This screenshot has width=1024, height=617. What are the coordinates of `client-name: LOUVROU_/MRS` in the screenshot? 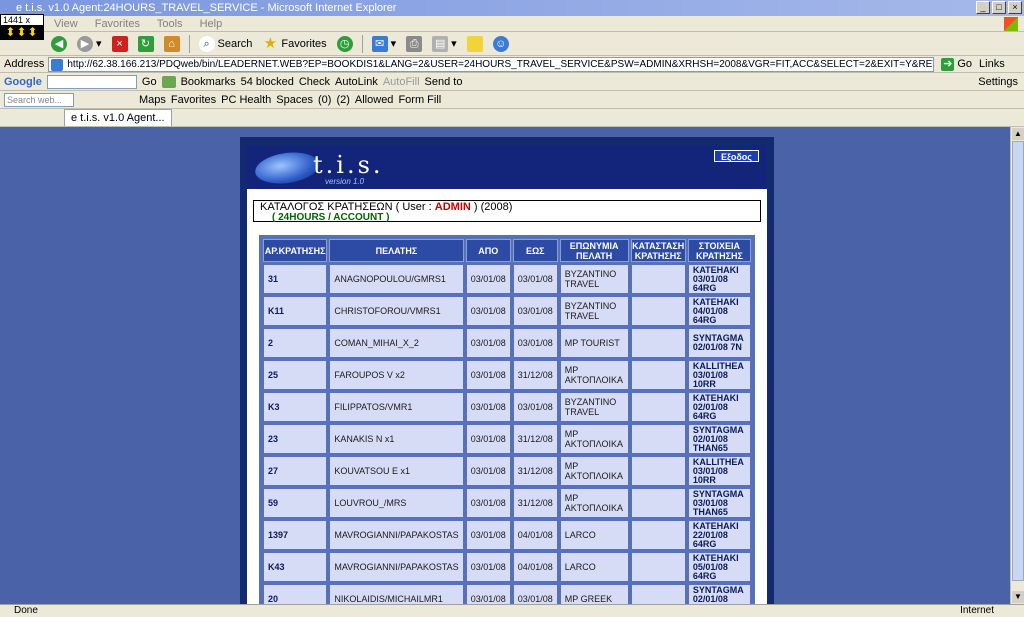 It's located at (396, 503).